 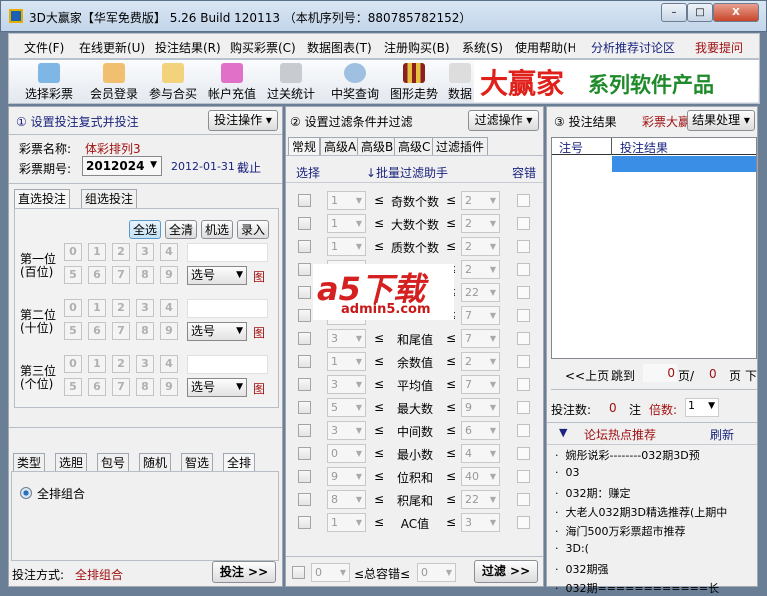 I want to click on maximize-button: □, so click(x=700, y=12).